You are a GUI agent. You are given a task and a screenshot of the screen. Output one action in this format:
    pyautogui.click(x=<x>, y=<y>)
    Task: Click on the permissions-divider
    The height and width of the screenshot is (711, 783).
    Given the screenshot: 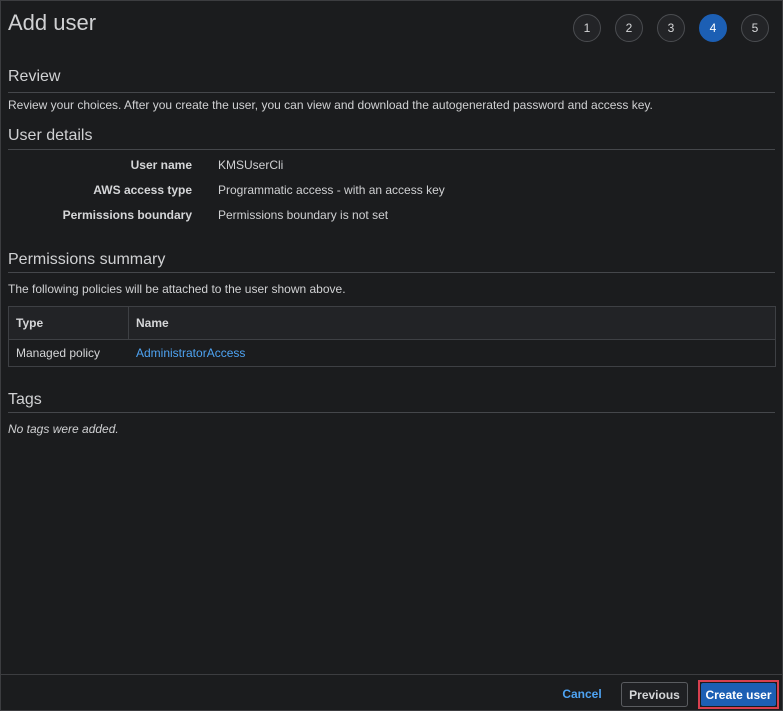 What is the action you would take?
    pyautogui.click(x=391, y=272)
    